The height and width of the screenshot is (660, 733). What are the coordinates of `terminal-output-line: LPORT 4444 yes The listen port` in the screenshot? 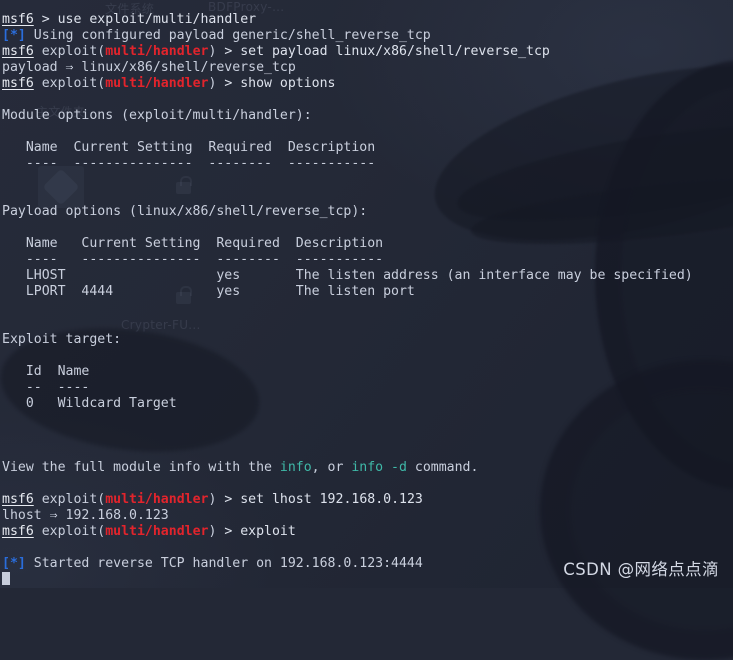 It's located at (367, 292).